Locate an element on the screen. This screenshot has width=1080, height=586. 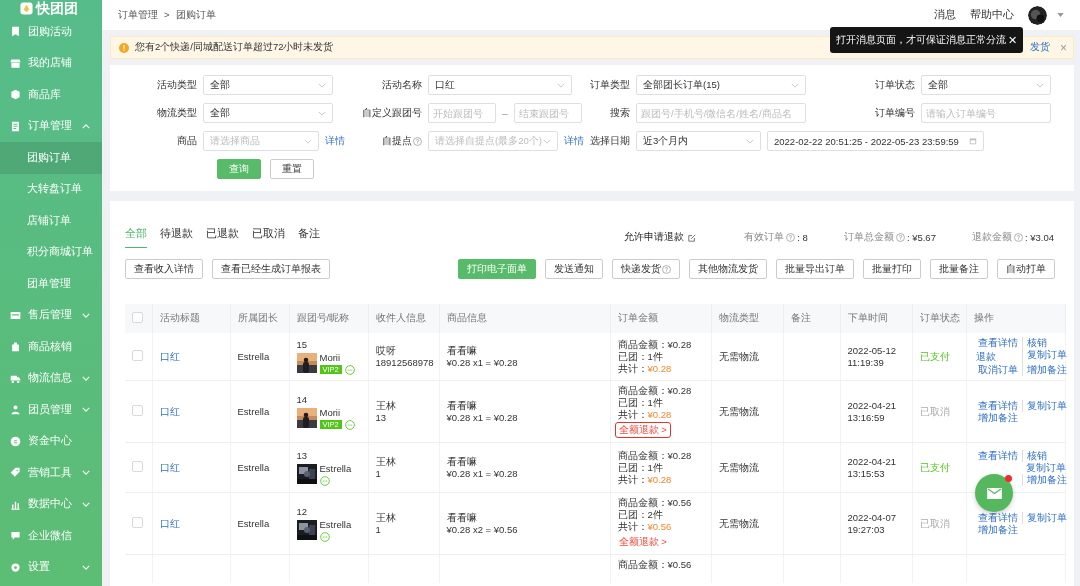
alert-link: 发货 is located at coordinates (1040, 47).